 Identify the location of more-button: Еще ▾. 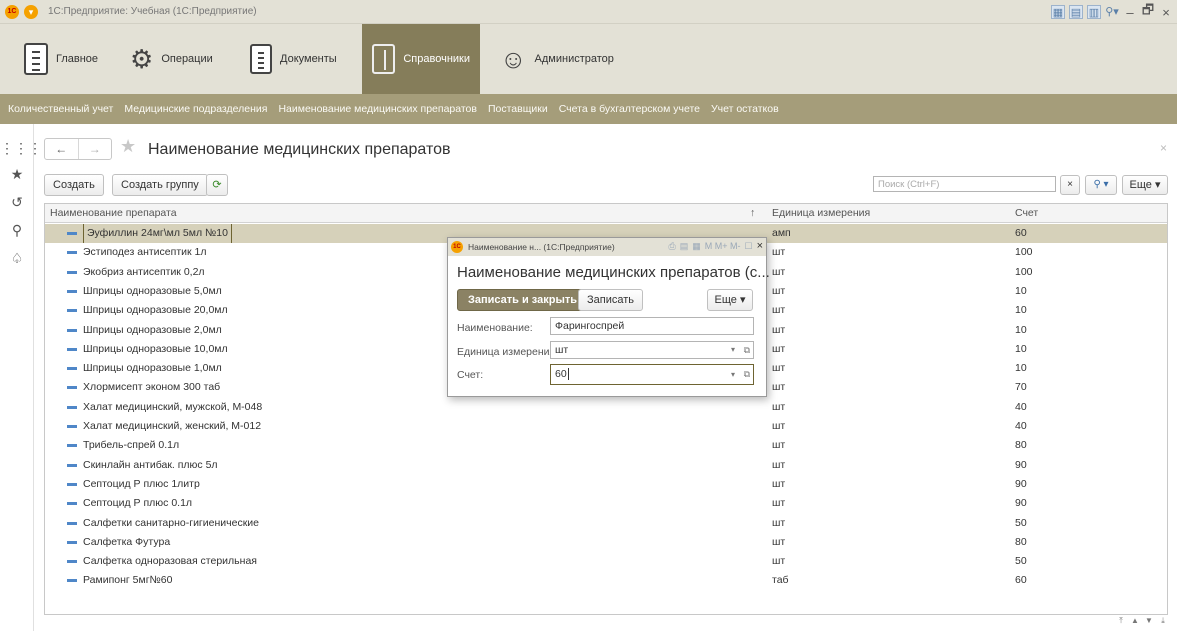
(1145, 185).